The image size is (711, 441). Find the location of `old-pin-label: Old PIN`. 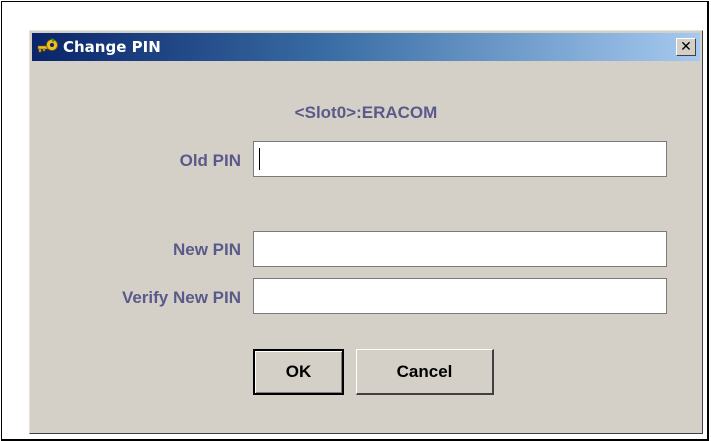

old-pin-label: Old PIN is located at coordinates (210, 160).